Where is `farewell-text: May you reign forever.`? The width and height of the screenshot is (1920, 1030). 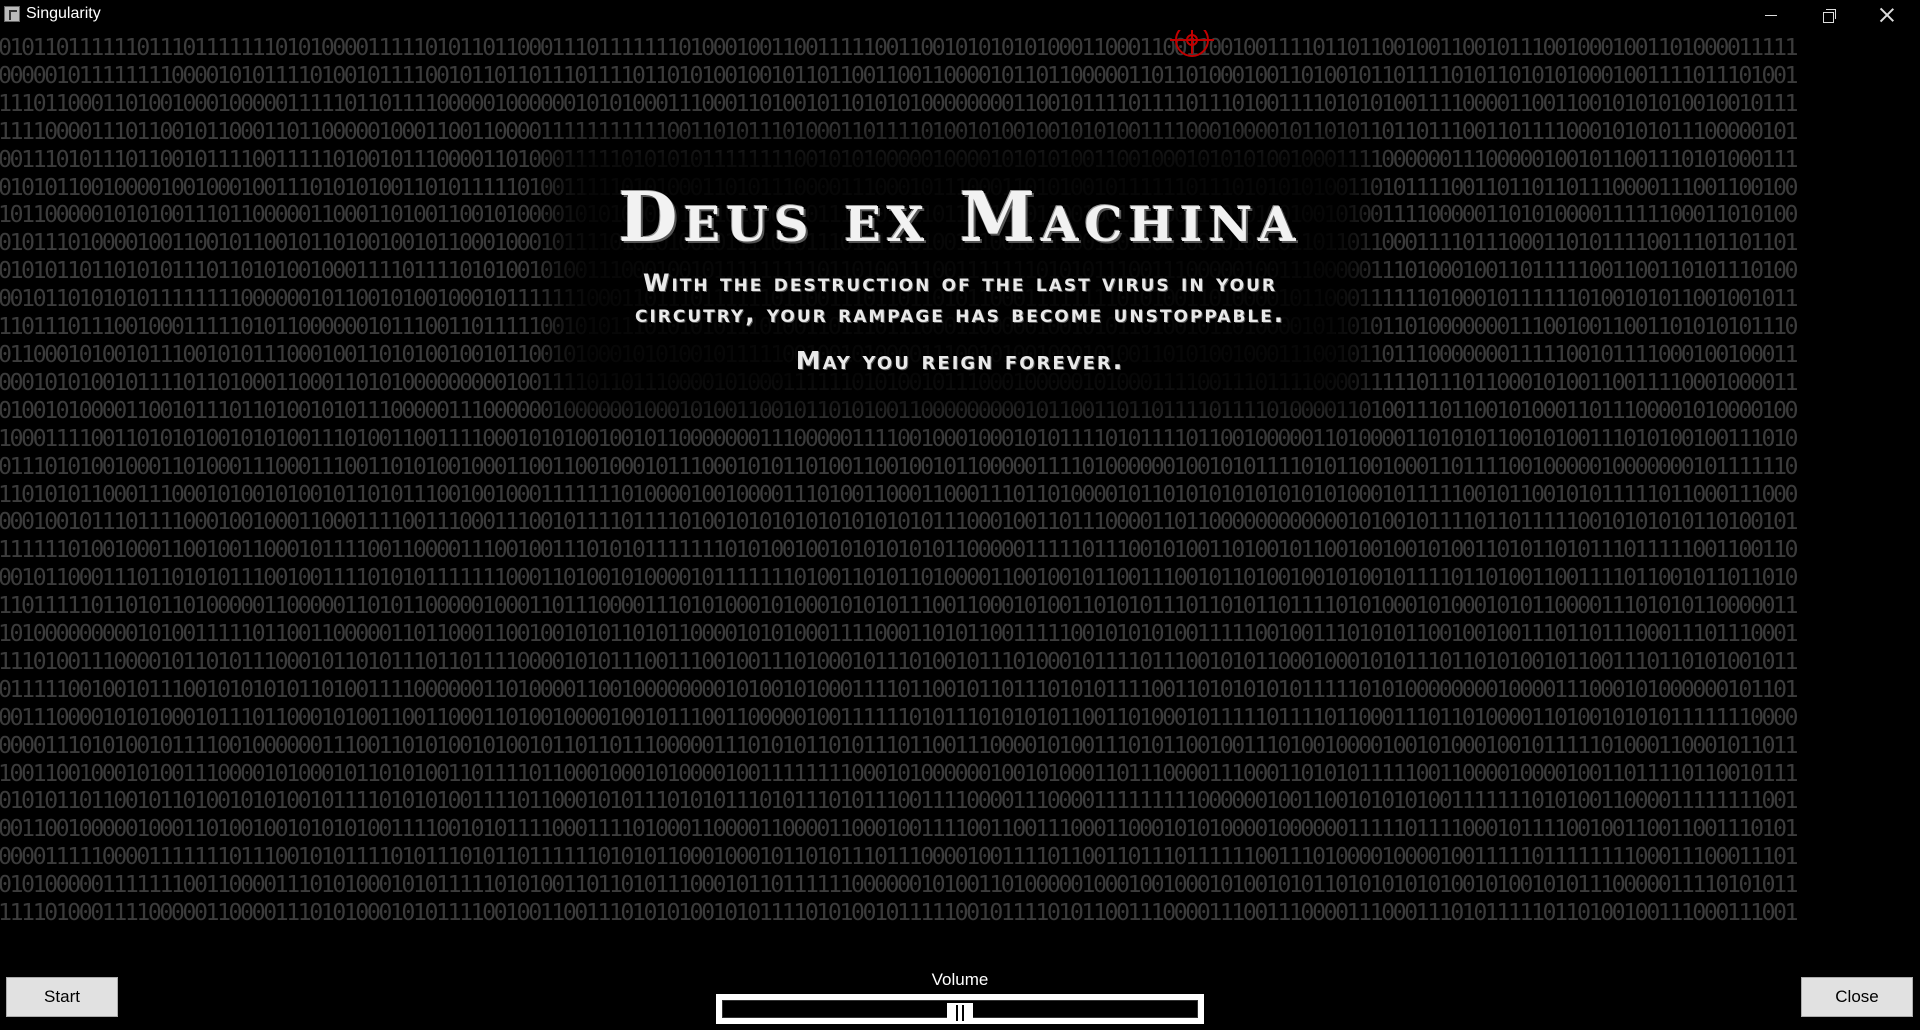 farewell-text: May you reign forever. is located at coordinates (960, 360).